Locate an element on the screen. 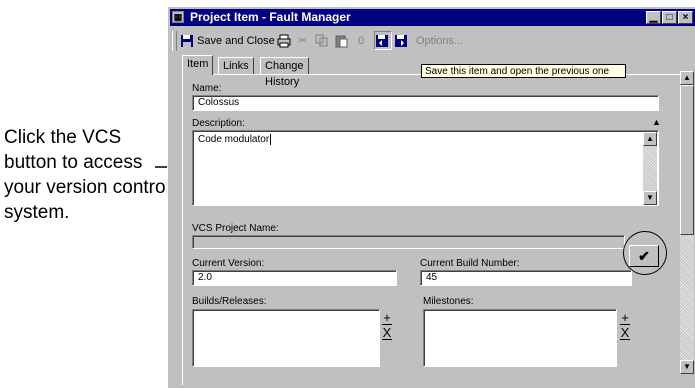 This screenshot has width=695, height=388. current-version-field: 2.0 is located at coordinates (294, 278).